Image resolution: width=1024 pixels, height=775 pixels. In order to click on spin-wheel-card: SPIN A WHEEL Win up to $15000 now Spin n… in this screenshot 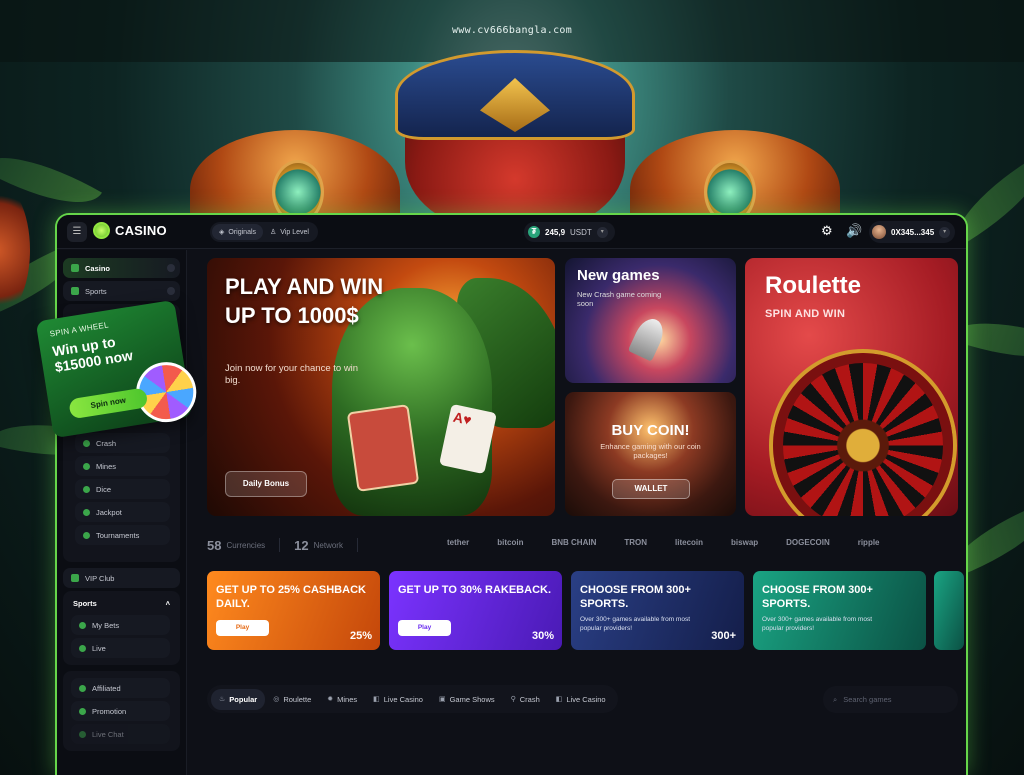, I will do `click(118, 369)`.